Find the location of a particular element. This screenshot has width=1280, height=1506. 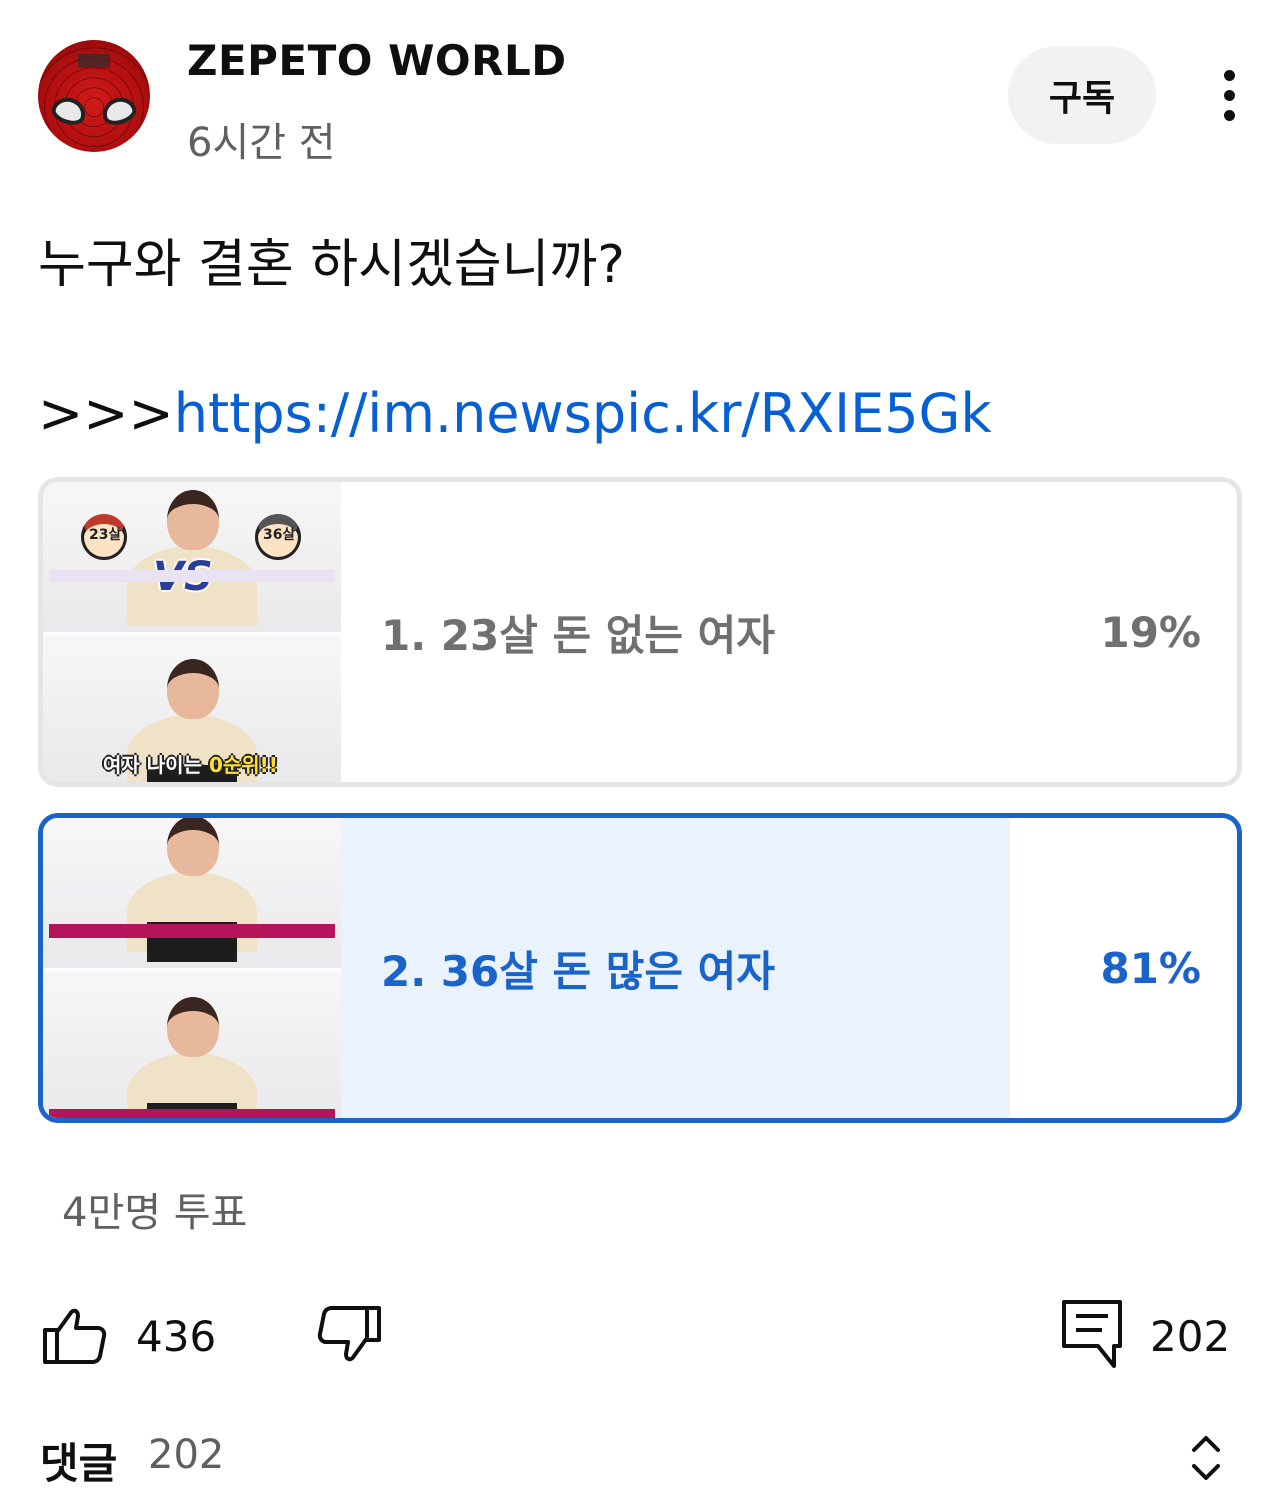

poll-option-label: 2. 36살 돈 많은 여자 is located at coordinates (578, 971).